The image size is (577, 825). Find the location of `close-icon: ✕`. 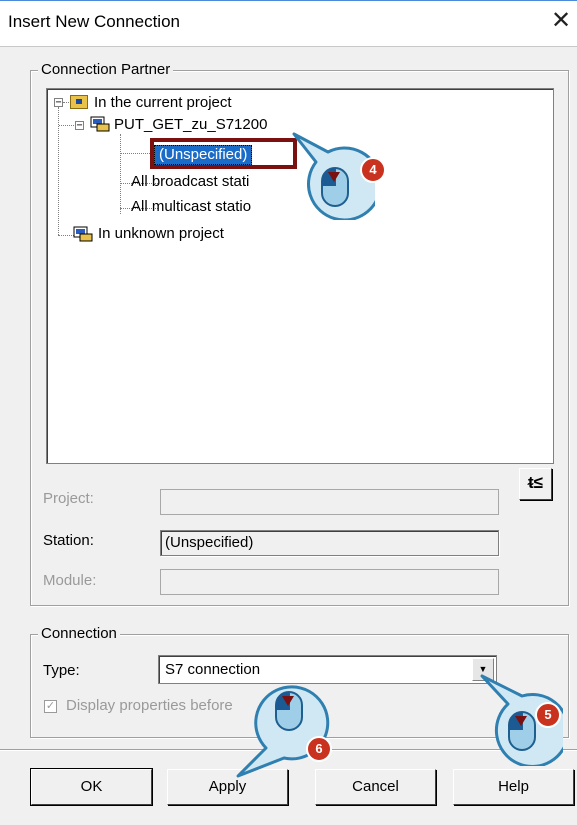

close-icon: ✕ is located at coordinates (561, 20).